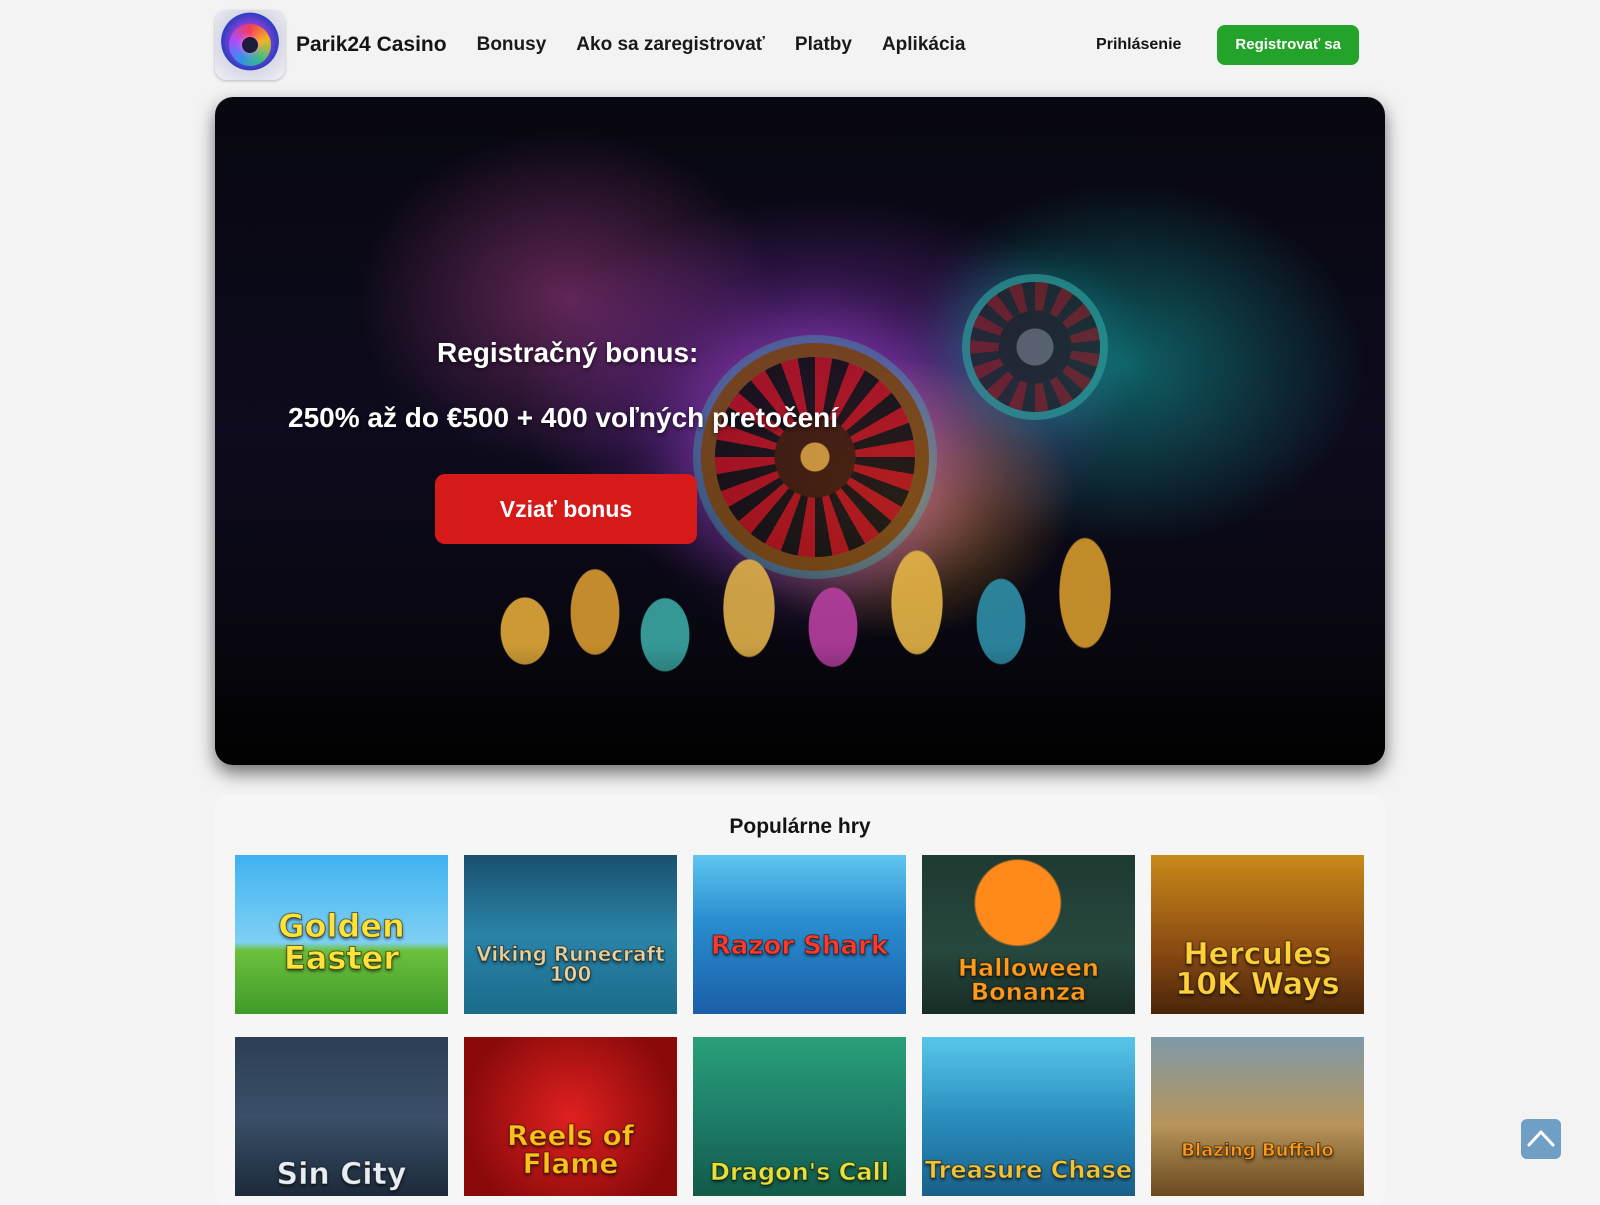  What do you see at coordinates (799, 1116) in the screenshot?
I see `game-tile-dragons-call: Dragon's Call` at bounding box center [799, 1116].